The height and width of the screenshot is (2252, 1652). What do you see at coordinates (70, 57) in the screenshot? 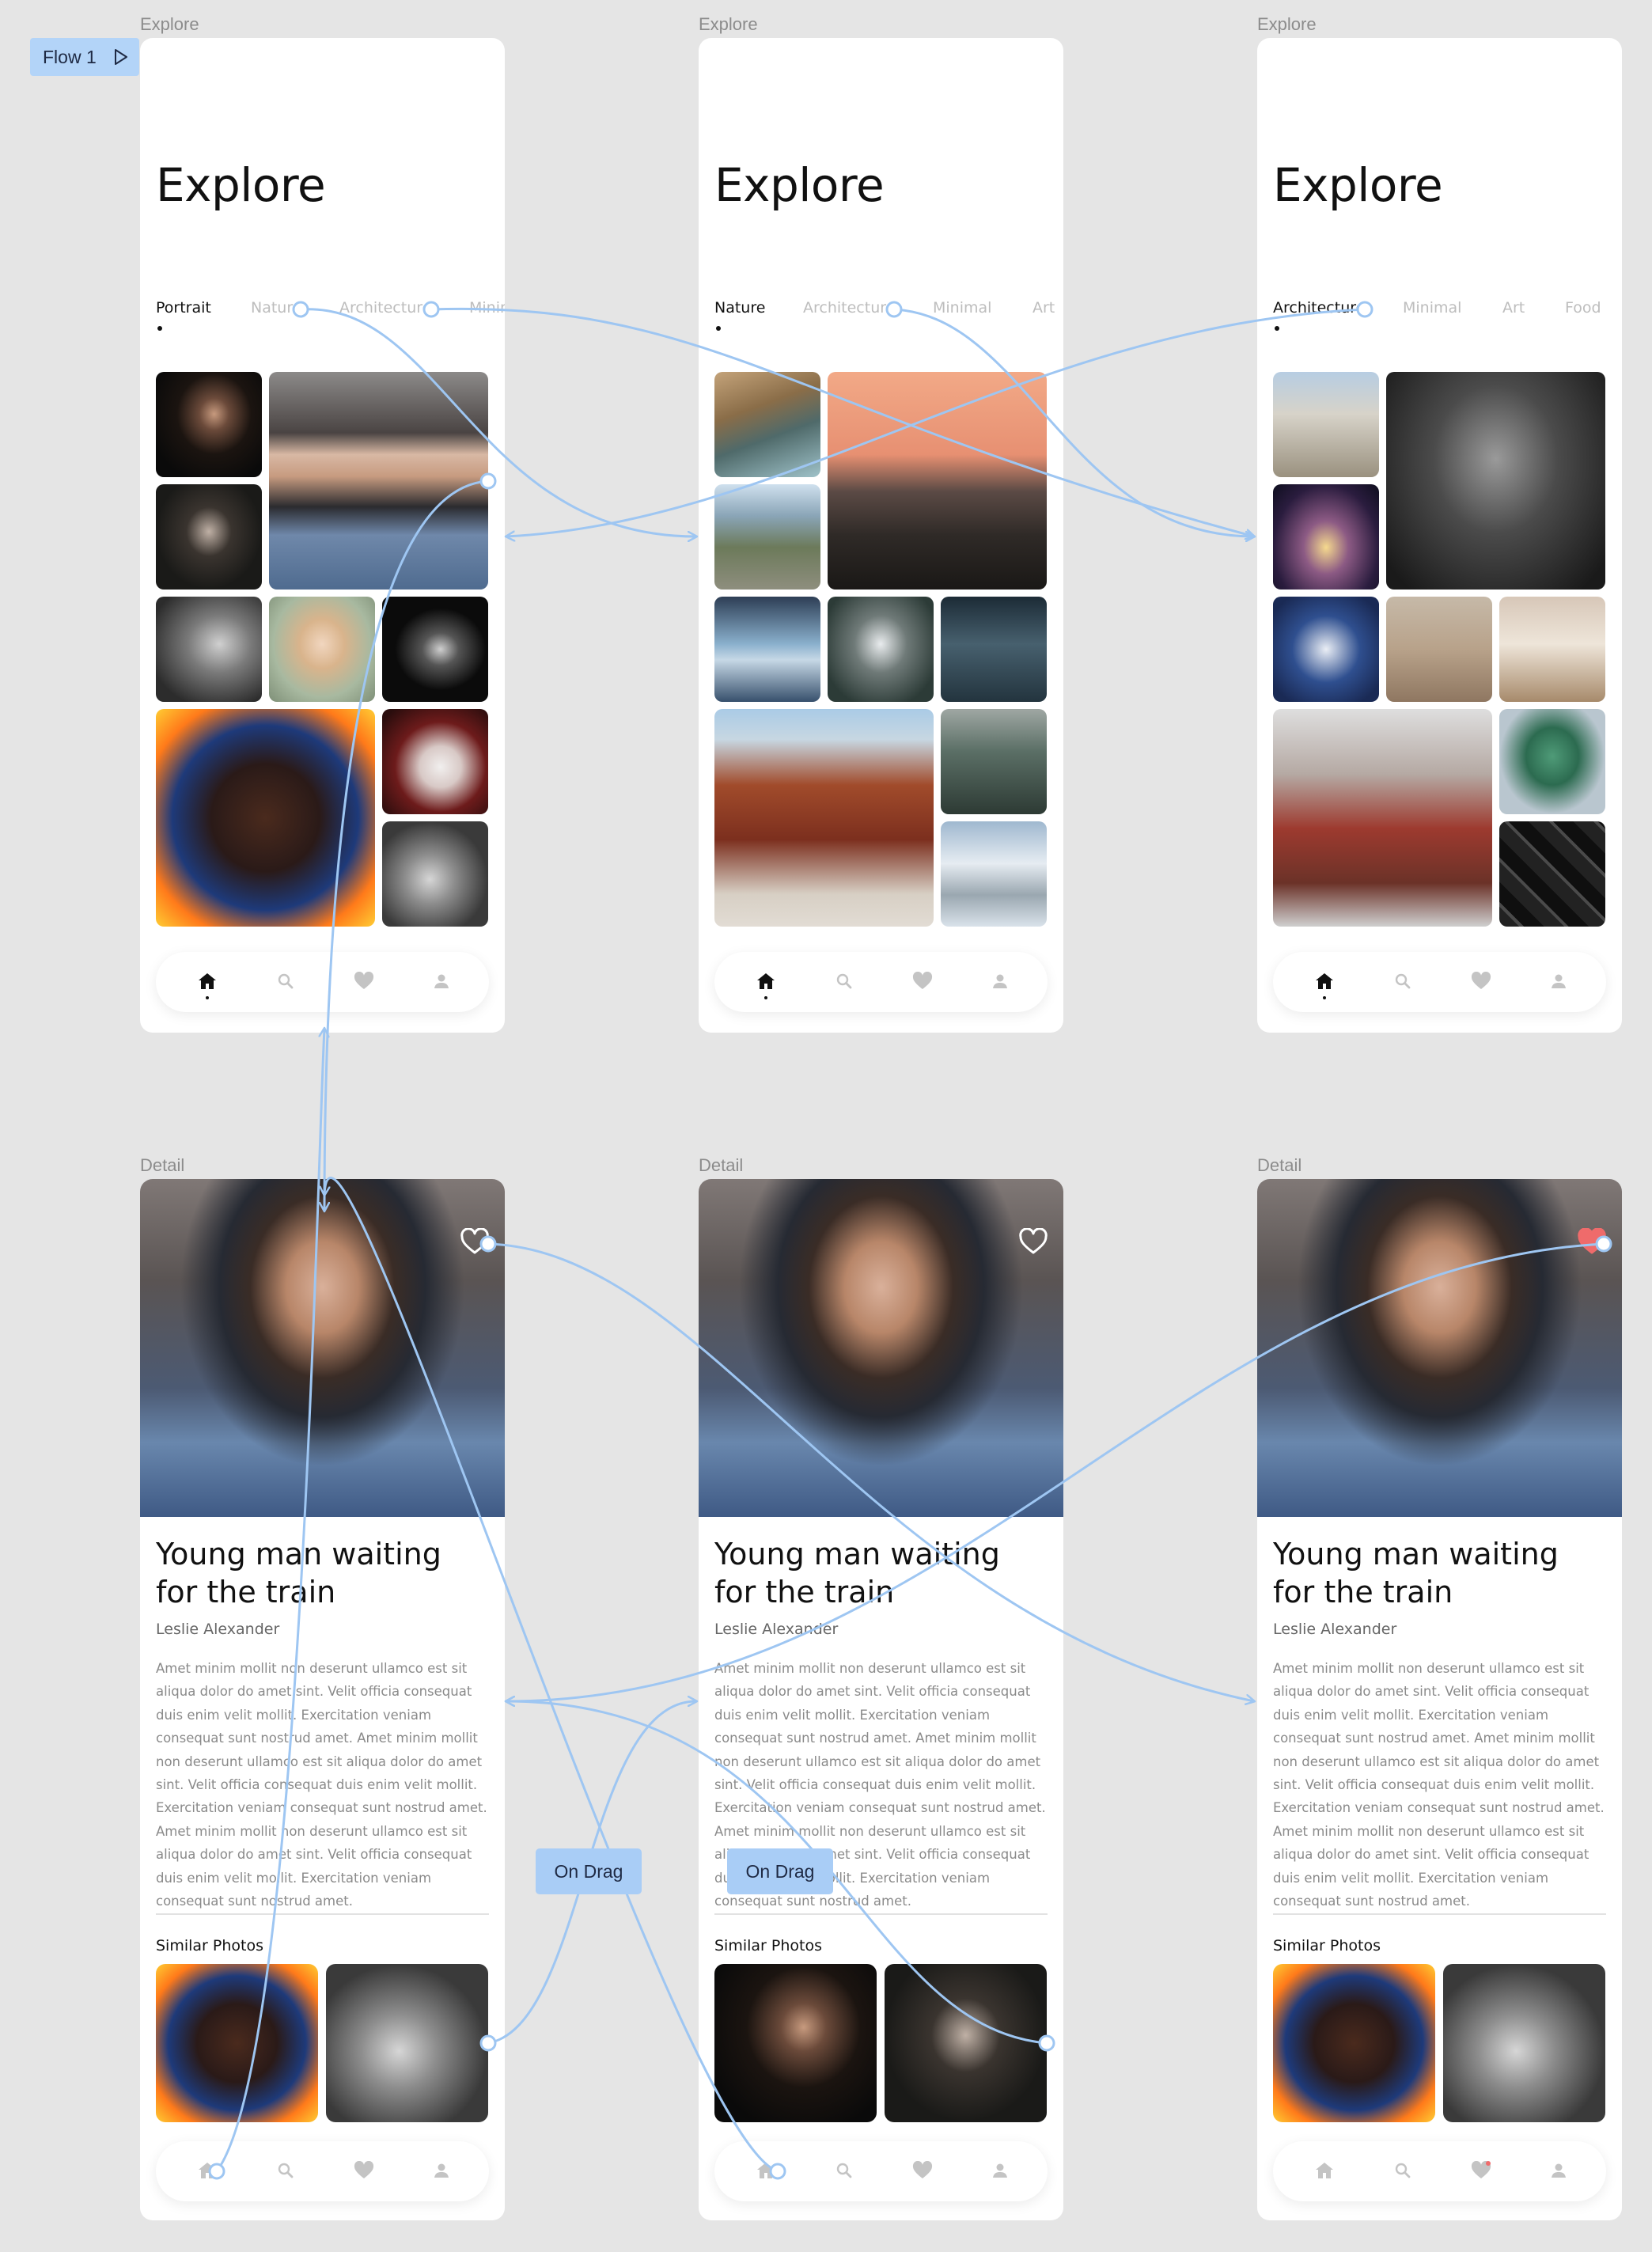
I see `flow-label: Flow 1` at bounding box center [70, 57].